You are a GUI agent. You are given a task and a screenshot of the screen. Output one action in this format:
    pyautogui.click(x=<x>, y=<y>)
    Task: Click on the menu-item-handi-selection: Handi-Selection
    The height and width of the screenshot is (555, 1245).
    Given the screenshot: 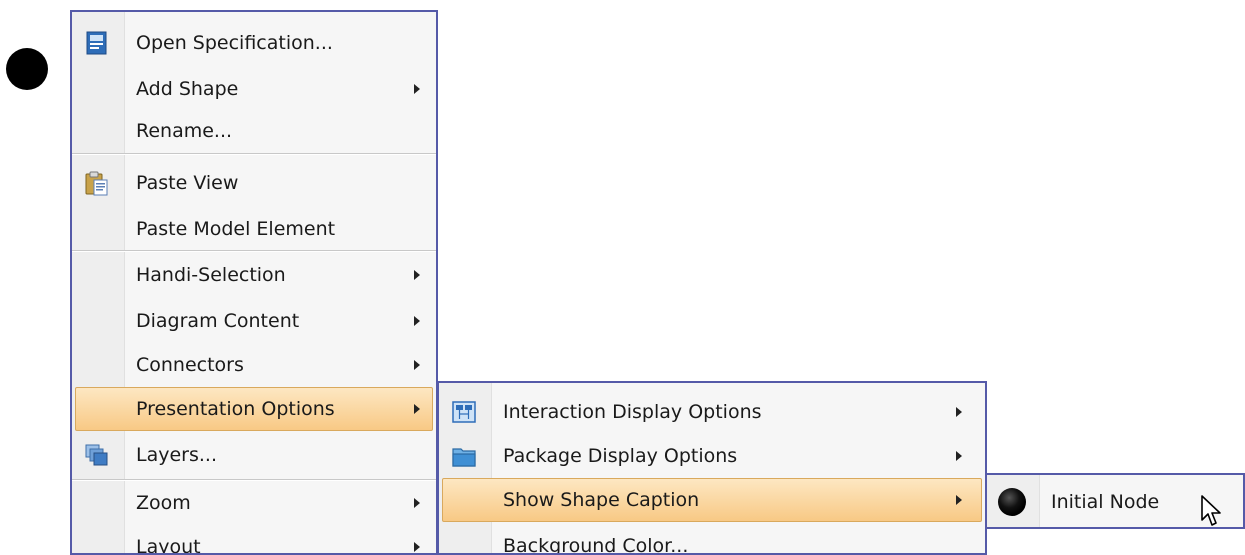 What is the action you would take?
    pyautogui.click(x=254, y=275)
    